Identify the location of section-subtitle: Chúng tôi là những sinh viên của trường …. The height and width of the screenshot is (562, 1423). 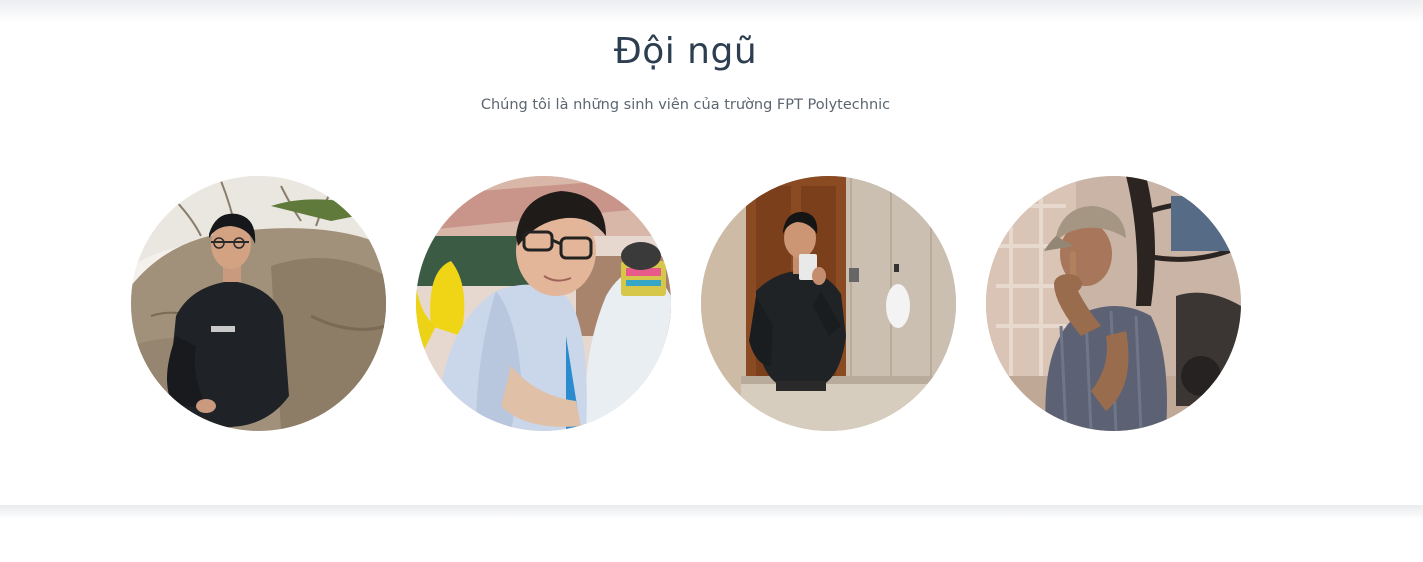
(685, 105).